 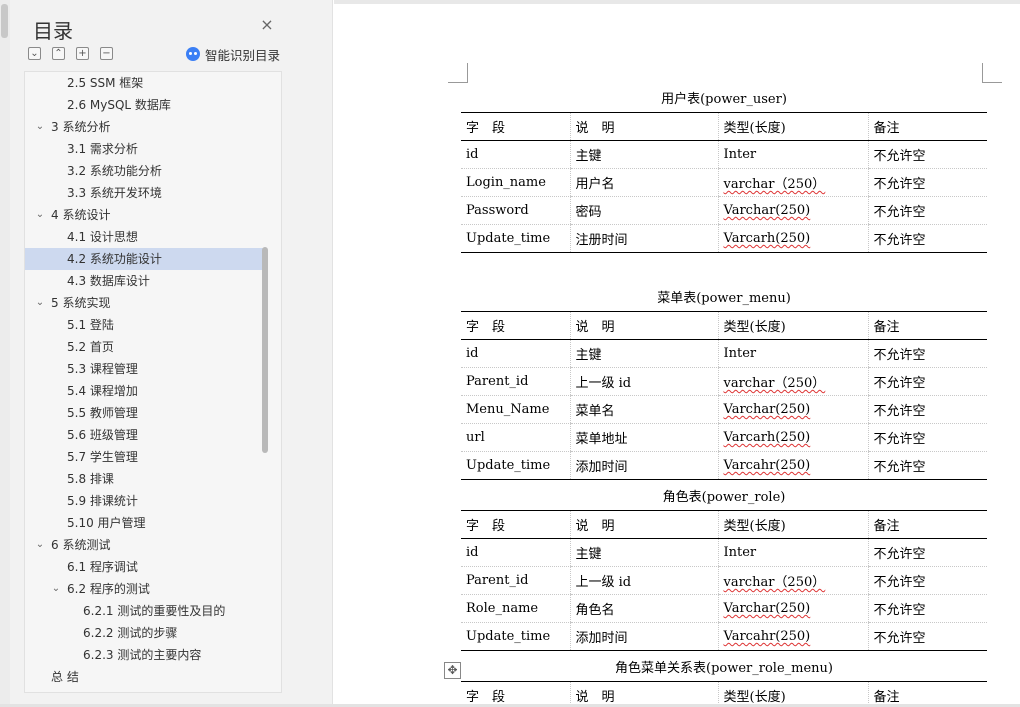 I want to click on toc-item: 5.10 用户管理, so click(x=146, y=523).